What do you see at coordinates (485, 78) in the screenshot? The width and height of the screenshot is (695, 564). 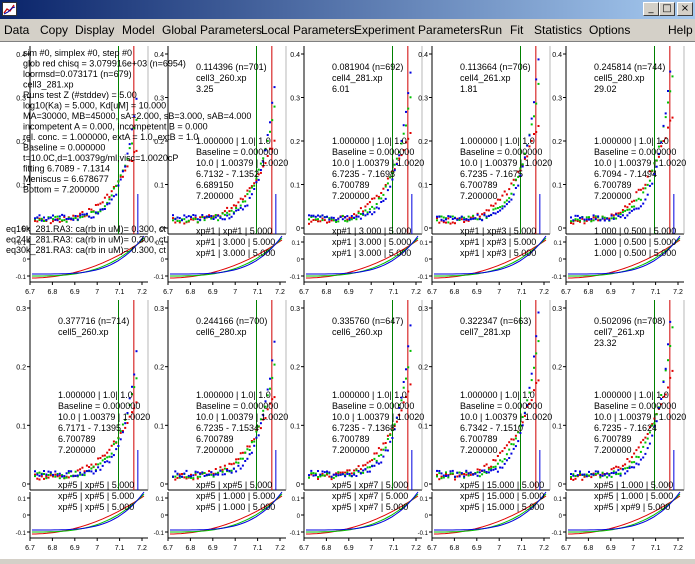 I see `panel-header-text: cell4_261.xp` at bounding box center [485, 78].